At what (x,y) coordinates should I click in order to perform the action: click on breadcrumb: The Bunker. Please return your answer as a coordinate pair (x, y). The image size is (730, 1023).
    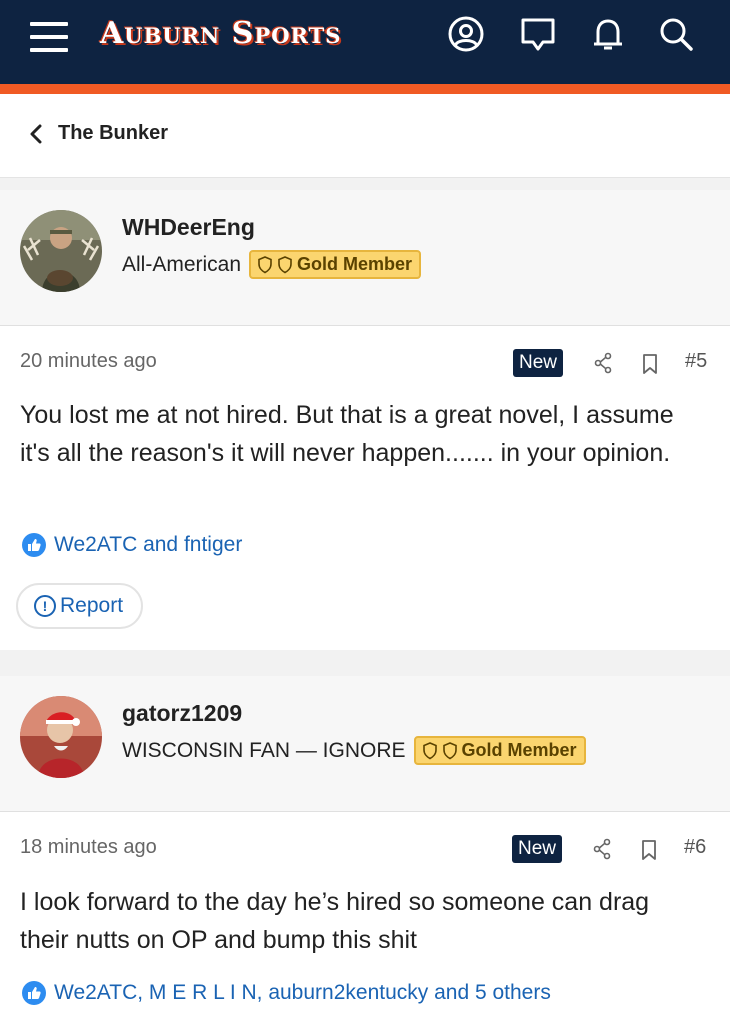
    Looking at the image, I should click on (98, 133).